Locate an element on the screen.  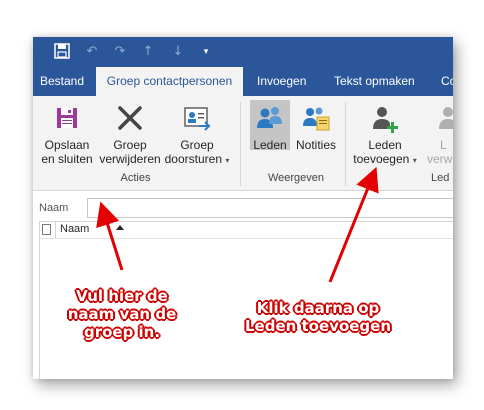
sort-ascending-icon is located at coordinates (120, 227).